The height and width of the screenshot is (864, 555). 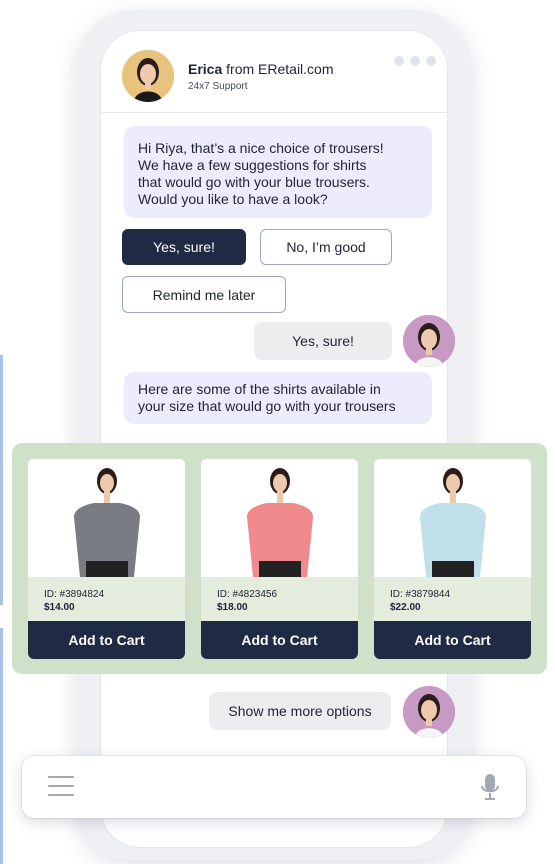 I want to click on product-card: ID: #3879844 $22.00 Add to Cart, so click(x=452, y=559).